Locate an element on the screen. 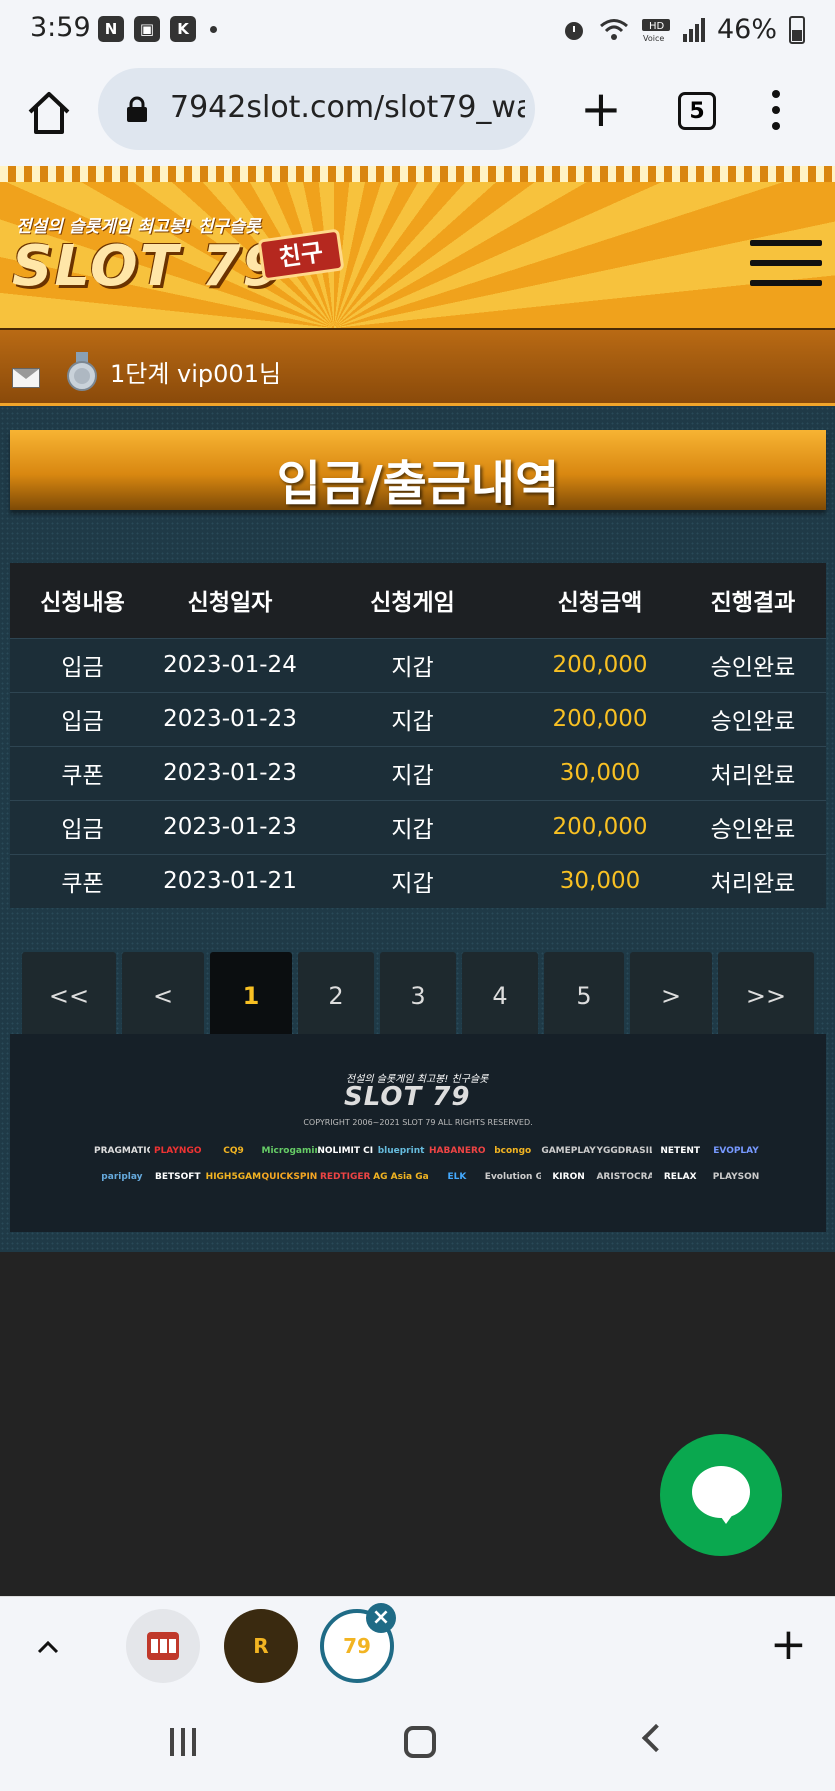 The height and width of the screenshot is (1791, 835). browser-menu-icon is located at coordinates (776, 110).